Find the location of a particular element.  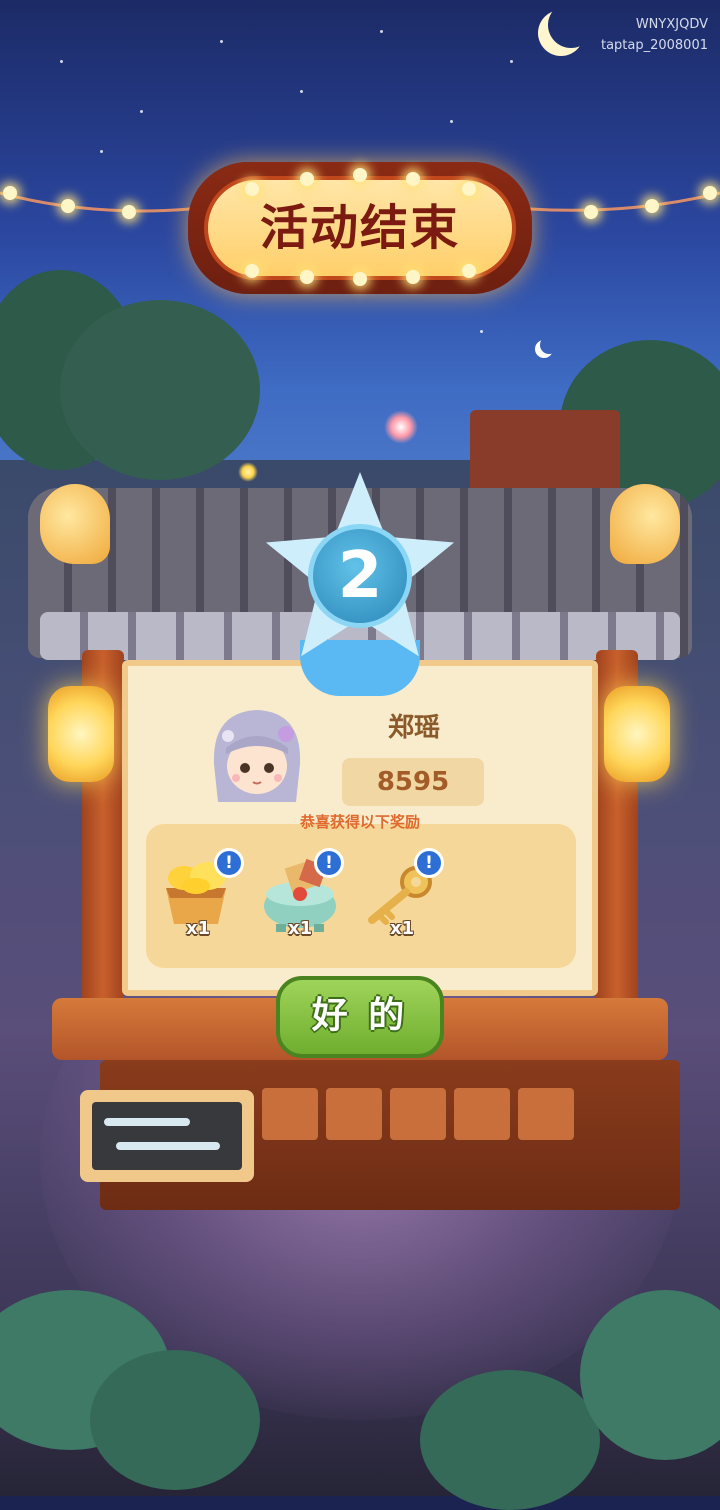

small-moon-icon is located at coordinates (549, 345).